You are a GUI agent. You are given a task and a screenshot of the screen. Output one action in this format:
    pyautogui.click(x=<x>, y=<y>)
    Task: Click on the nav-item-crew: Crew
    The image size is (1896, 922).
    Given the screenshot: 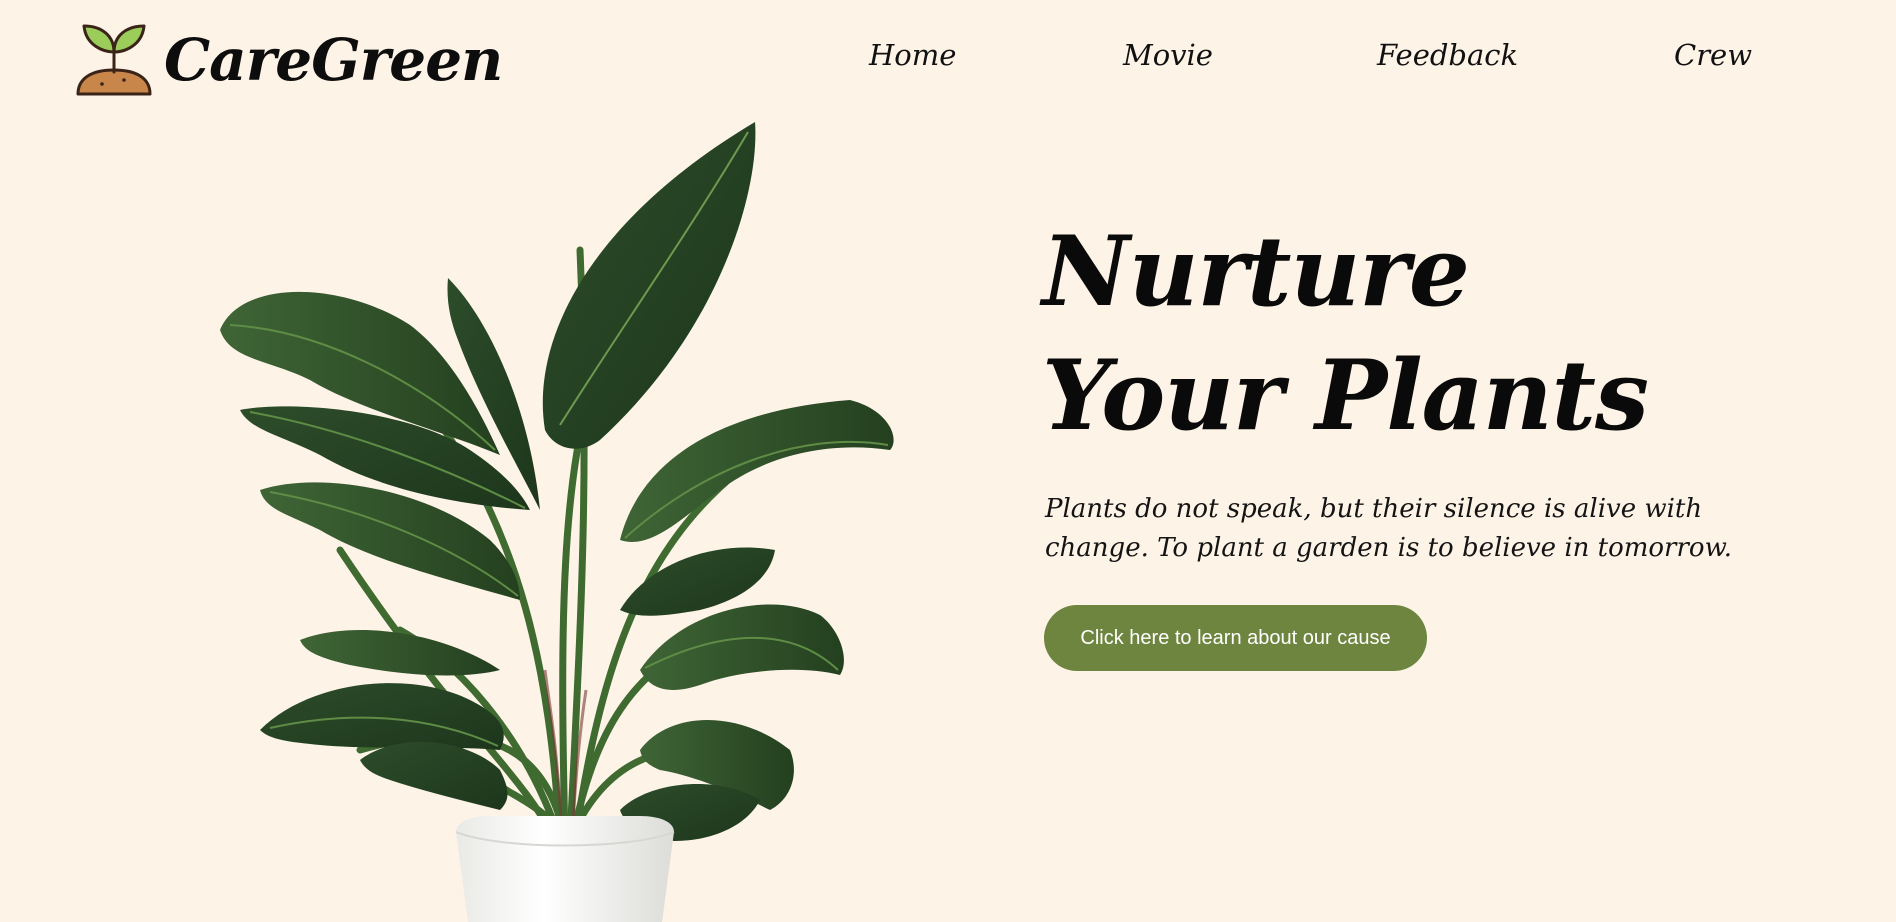 What is the action you would take?
    pyautogui.click(x=1713, y=55)
    